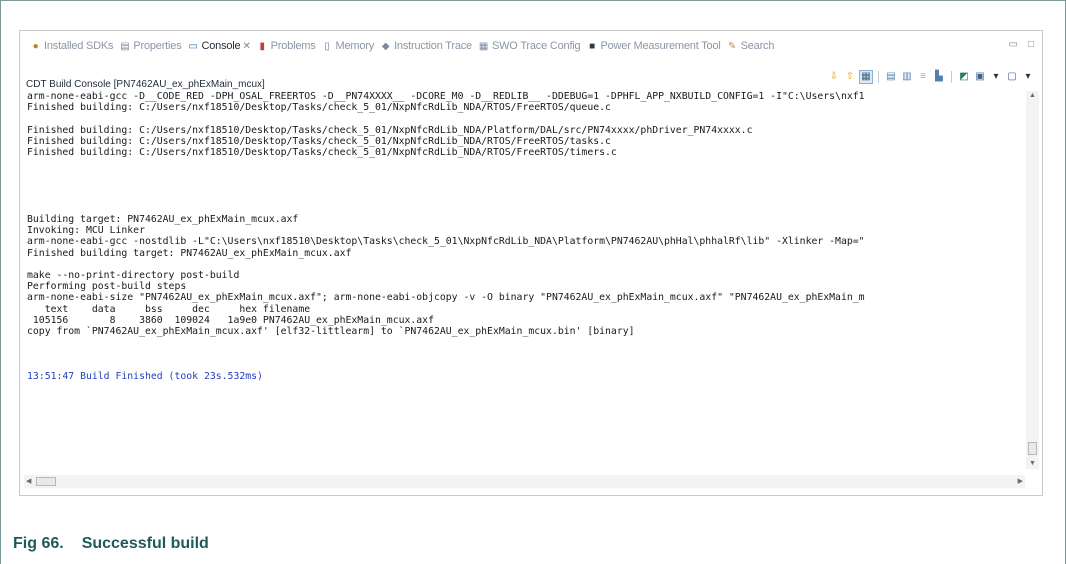  What do you see at coordinates (1022, 44) in the screenshot?
I see `window-controls: ▭ □` at bounding box center [1022, 44].